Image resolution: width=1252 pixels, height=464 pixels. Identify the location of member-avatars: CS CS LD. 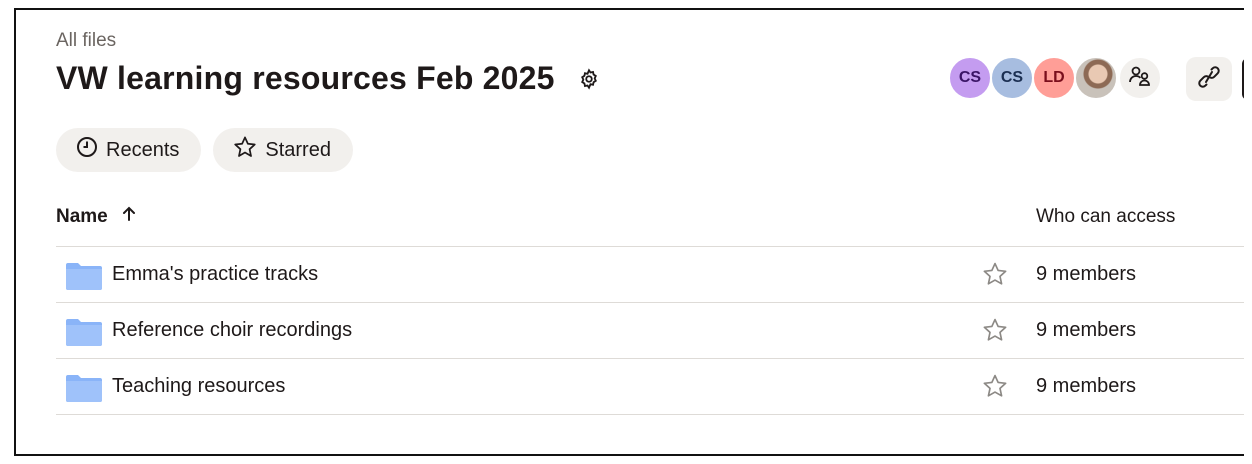
(1055, 78).